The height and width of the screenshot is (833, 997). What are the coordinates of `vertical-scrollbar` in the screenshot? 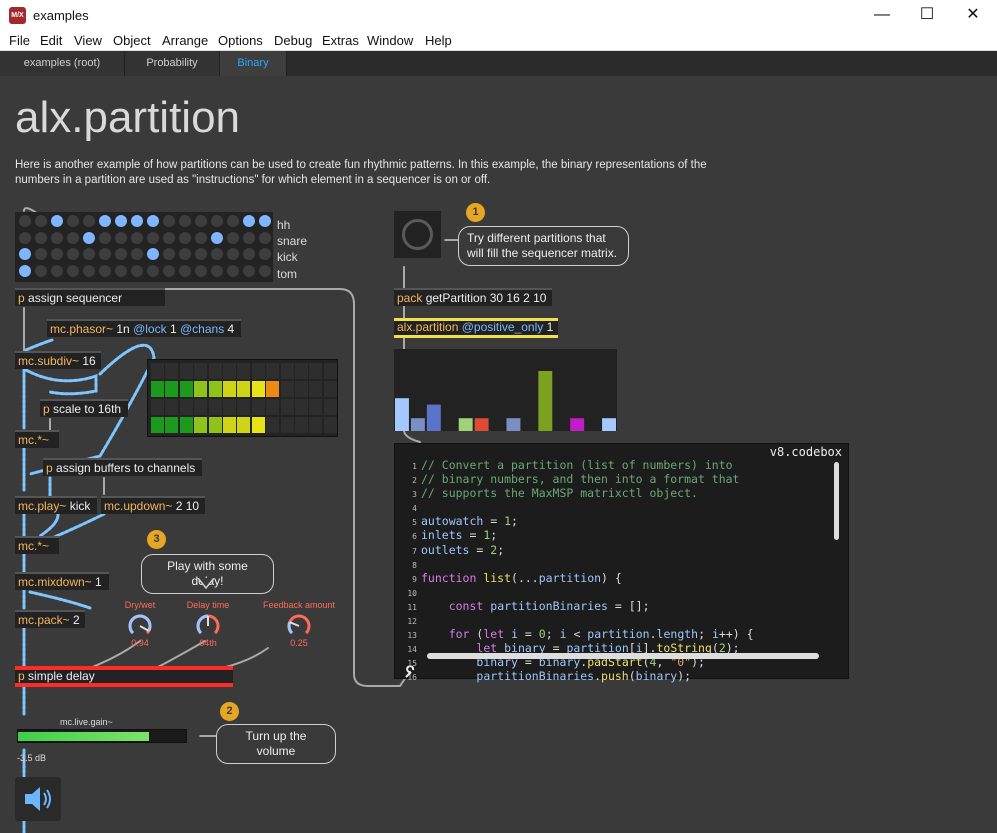 It's located at (836, 501).